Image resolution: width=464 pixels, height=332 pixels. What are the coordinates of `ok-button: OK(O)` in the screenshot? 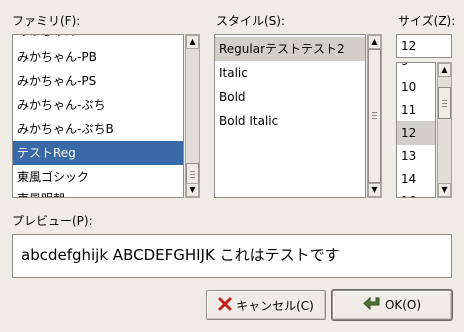 It's located at (392, 305).